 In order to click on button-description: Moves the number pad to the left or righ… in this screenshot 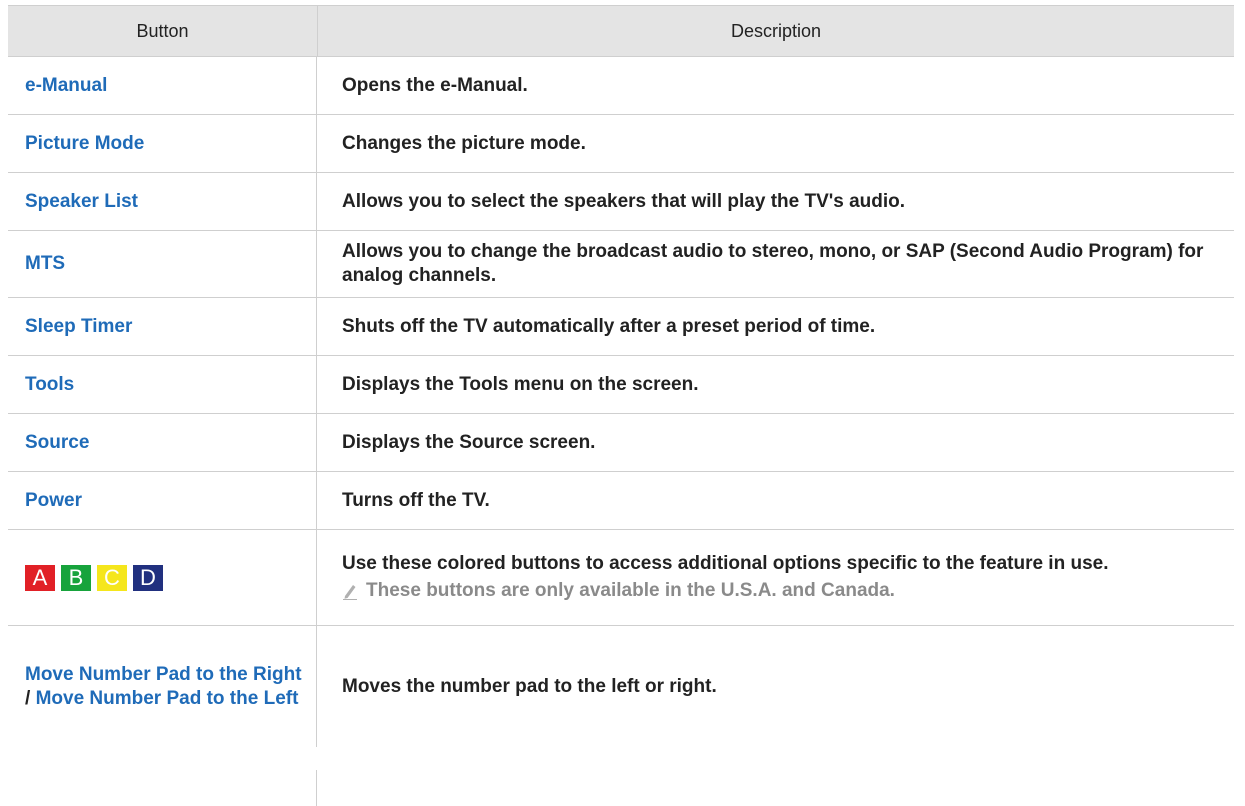, I will do `click(529, 686)`.